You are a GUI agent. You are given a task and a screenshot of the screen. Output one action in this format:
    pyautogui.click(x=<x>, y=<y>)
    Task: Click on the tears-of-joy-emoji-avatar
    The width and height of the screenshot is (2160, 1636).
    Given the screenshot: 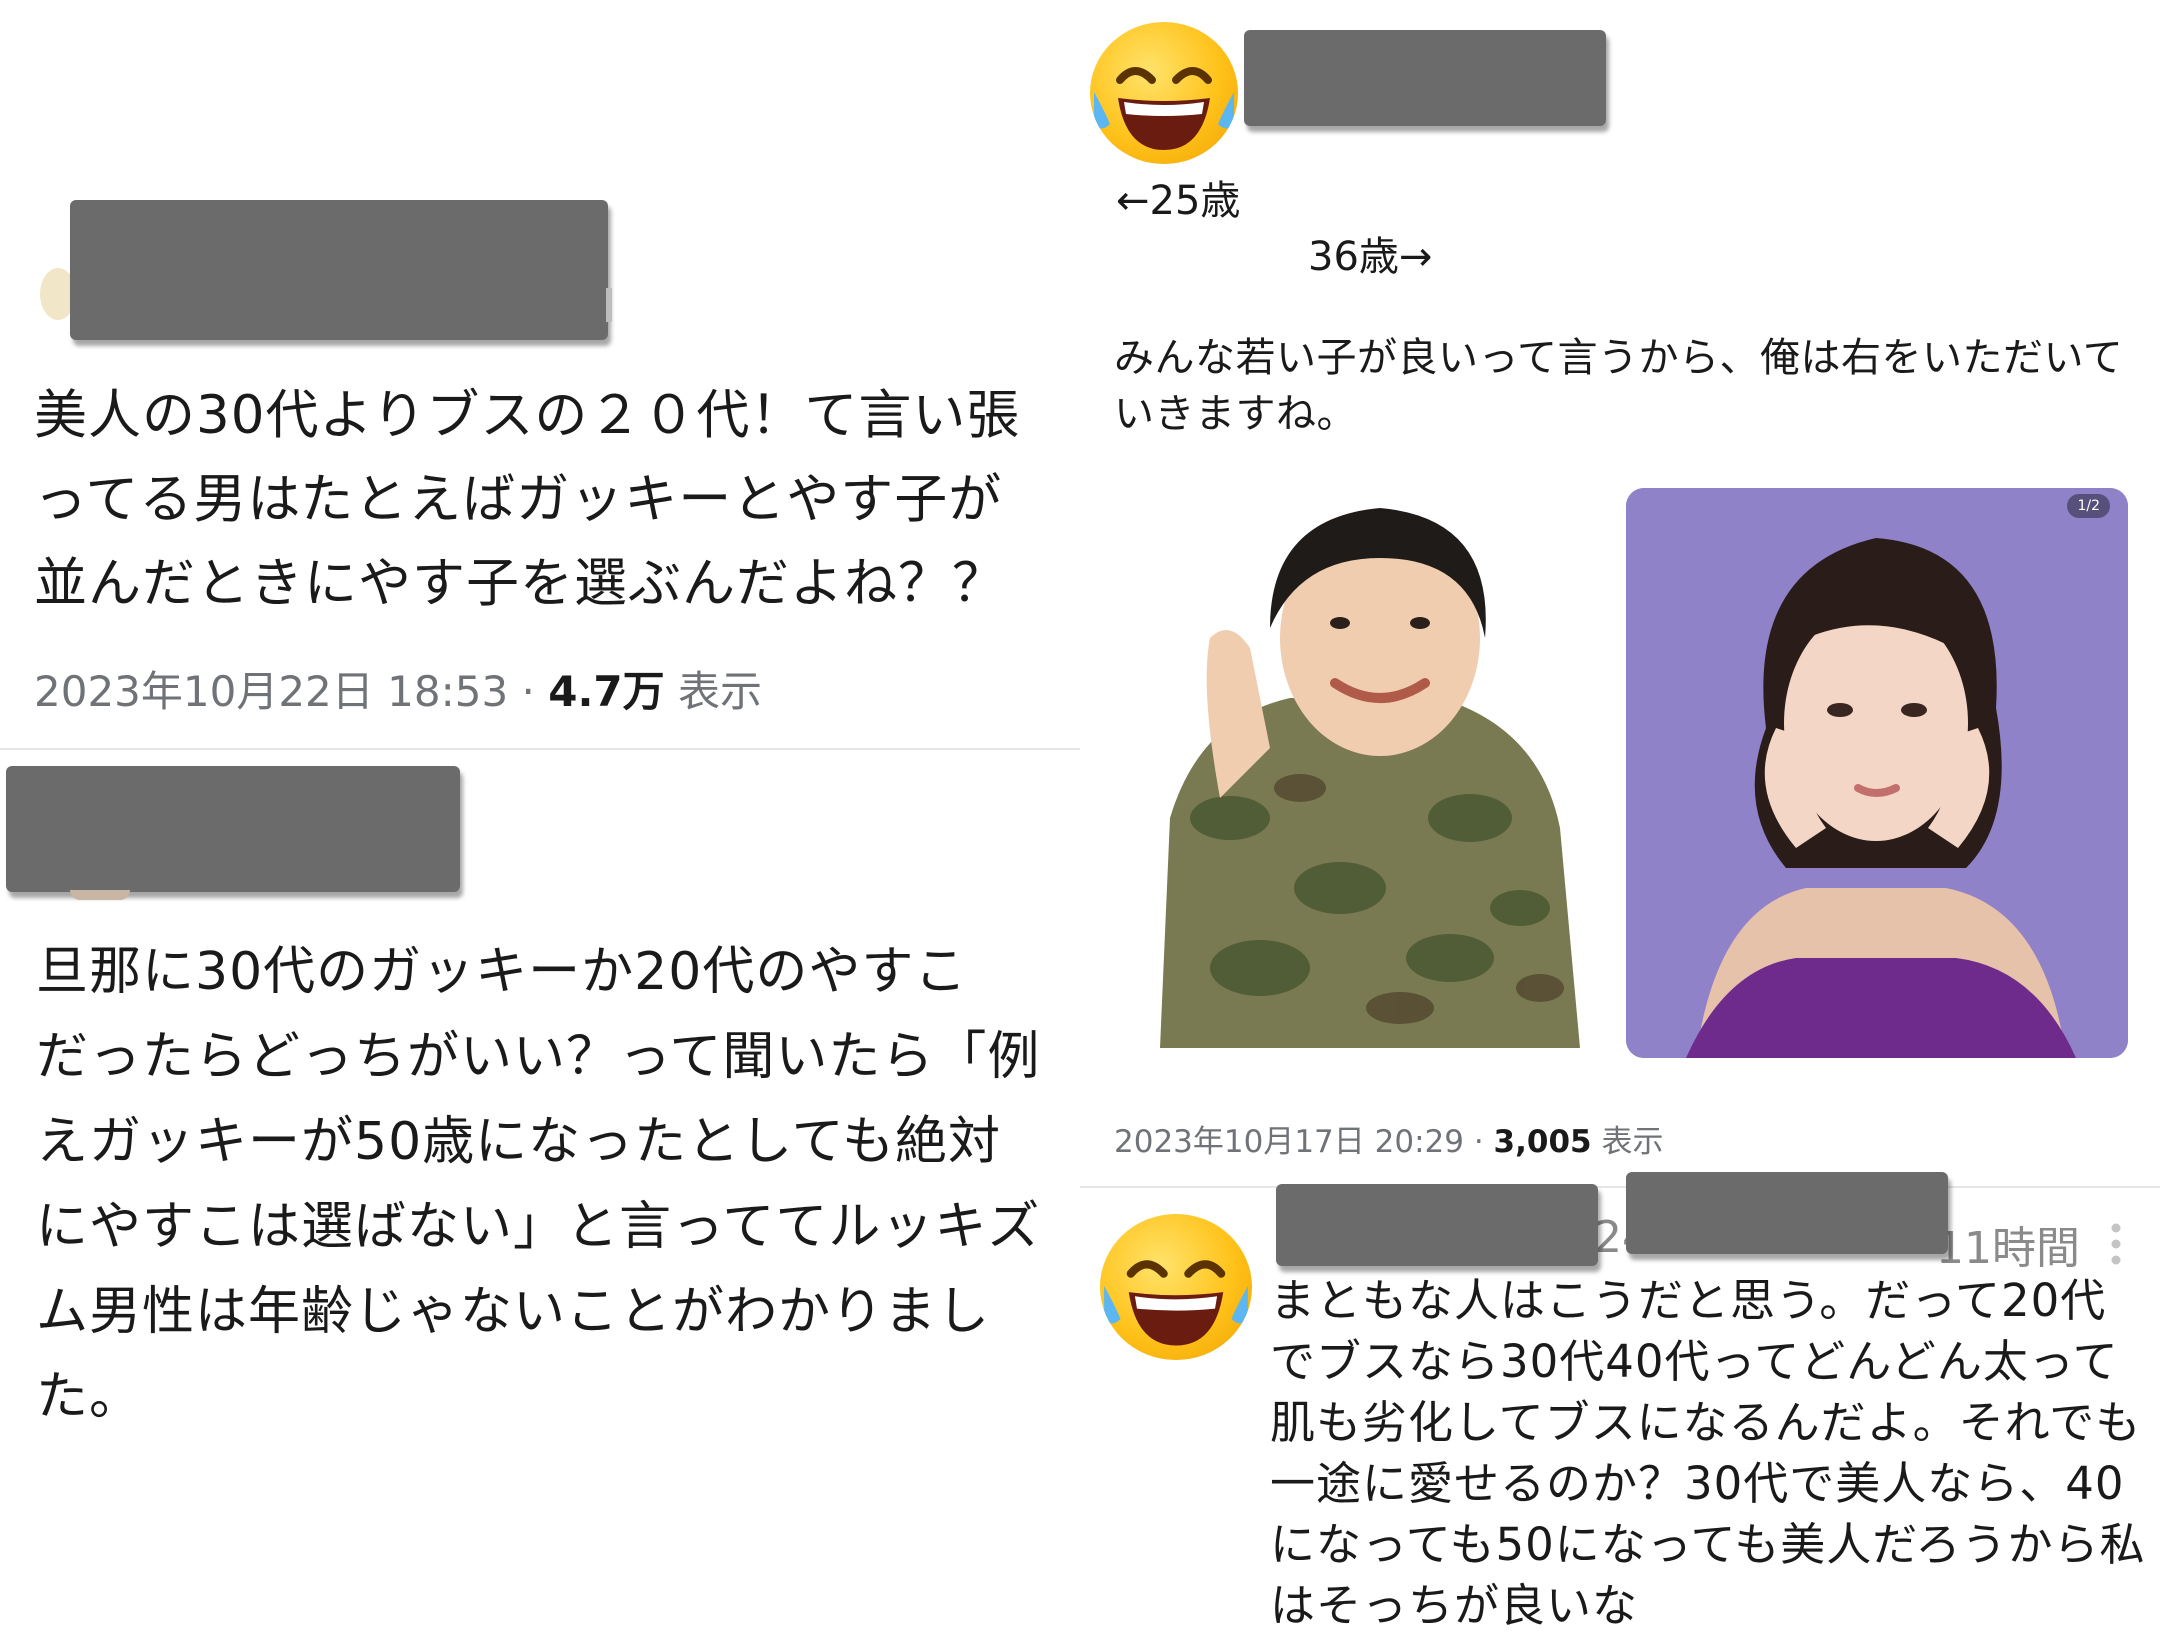 What is the action you would take?
    pyautogui.click(x=1164, y=93)
    